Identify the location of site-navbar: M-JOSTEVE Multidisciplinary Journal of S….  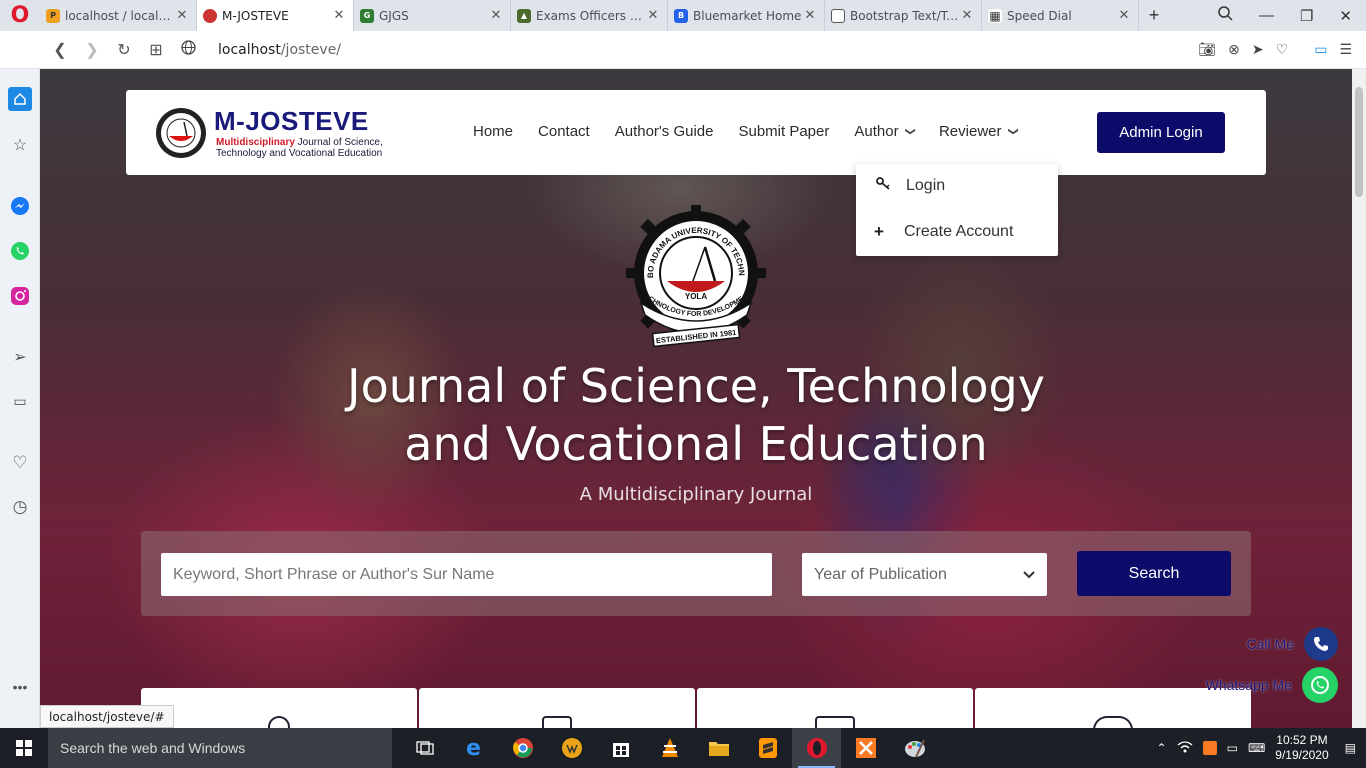
(696, 132).